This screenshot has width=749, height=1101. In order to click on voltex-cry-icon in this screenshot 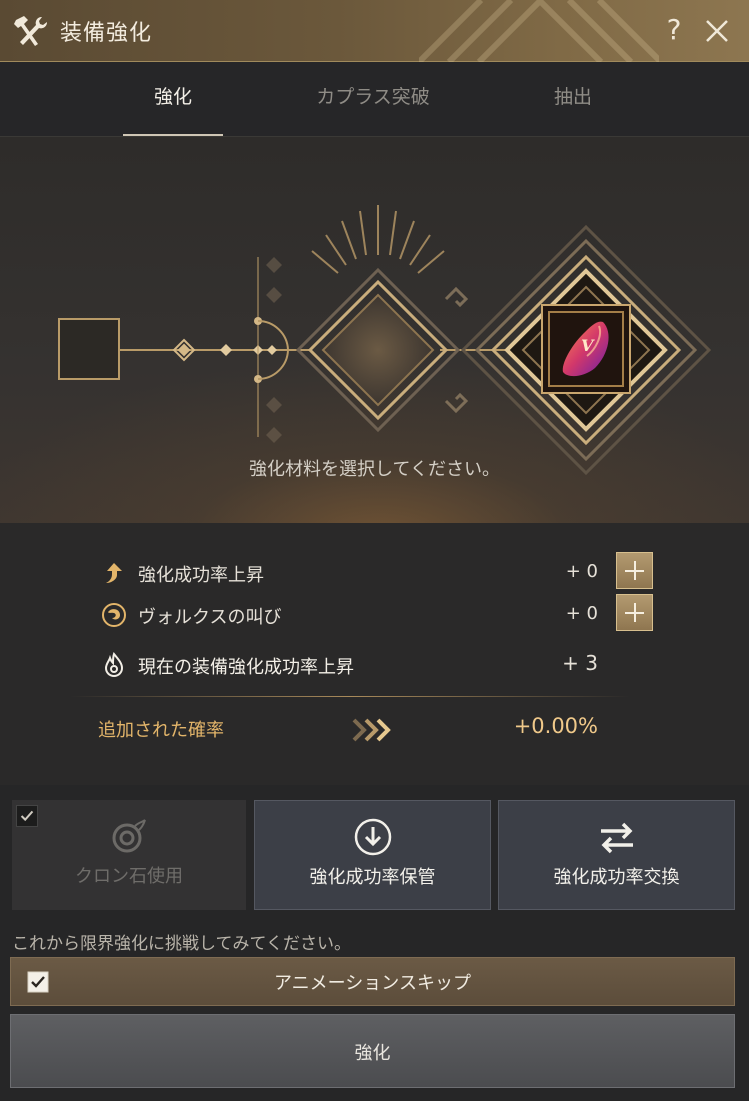, I will do `click(114, 615)`.